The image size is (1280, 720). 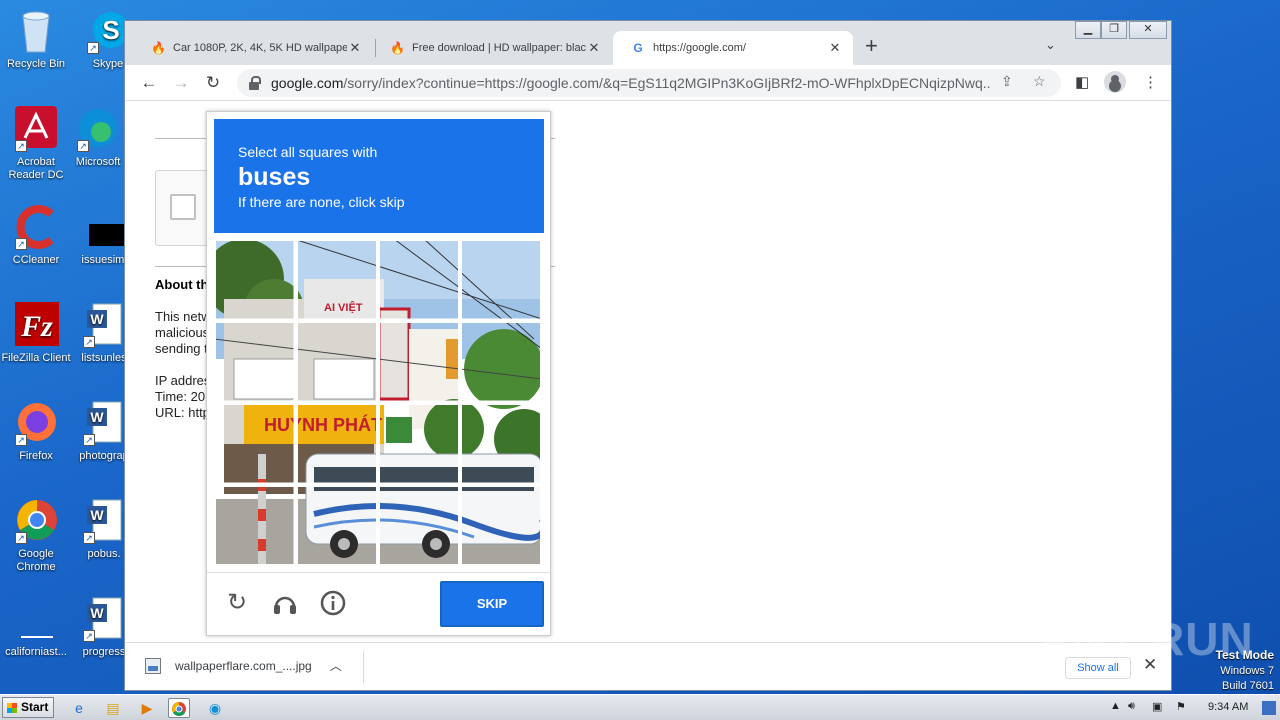 What do you see at coordinates (638, 48) in the screenshot?
I see `google-icon: G` at bounding box center [638, 48].